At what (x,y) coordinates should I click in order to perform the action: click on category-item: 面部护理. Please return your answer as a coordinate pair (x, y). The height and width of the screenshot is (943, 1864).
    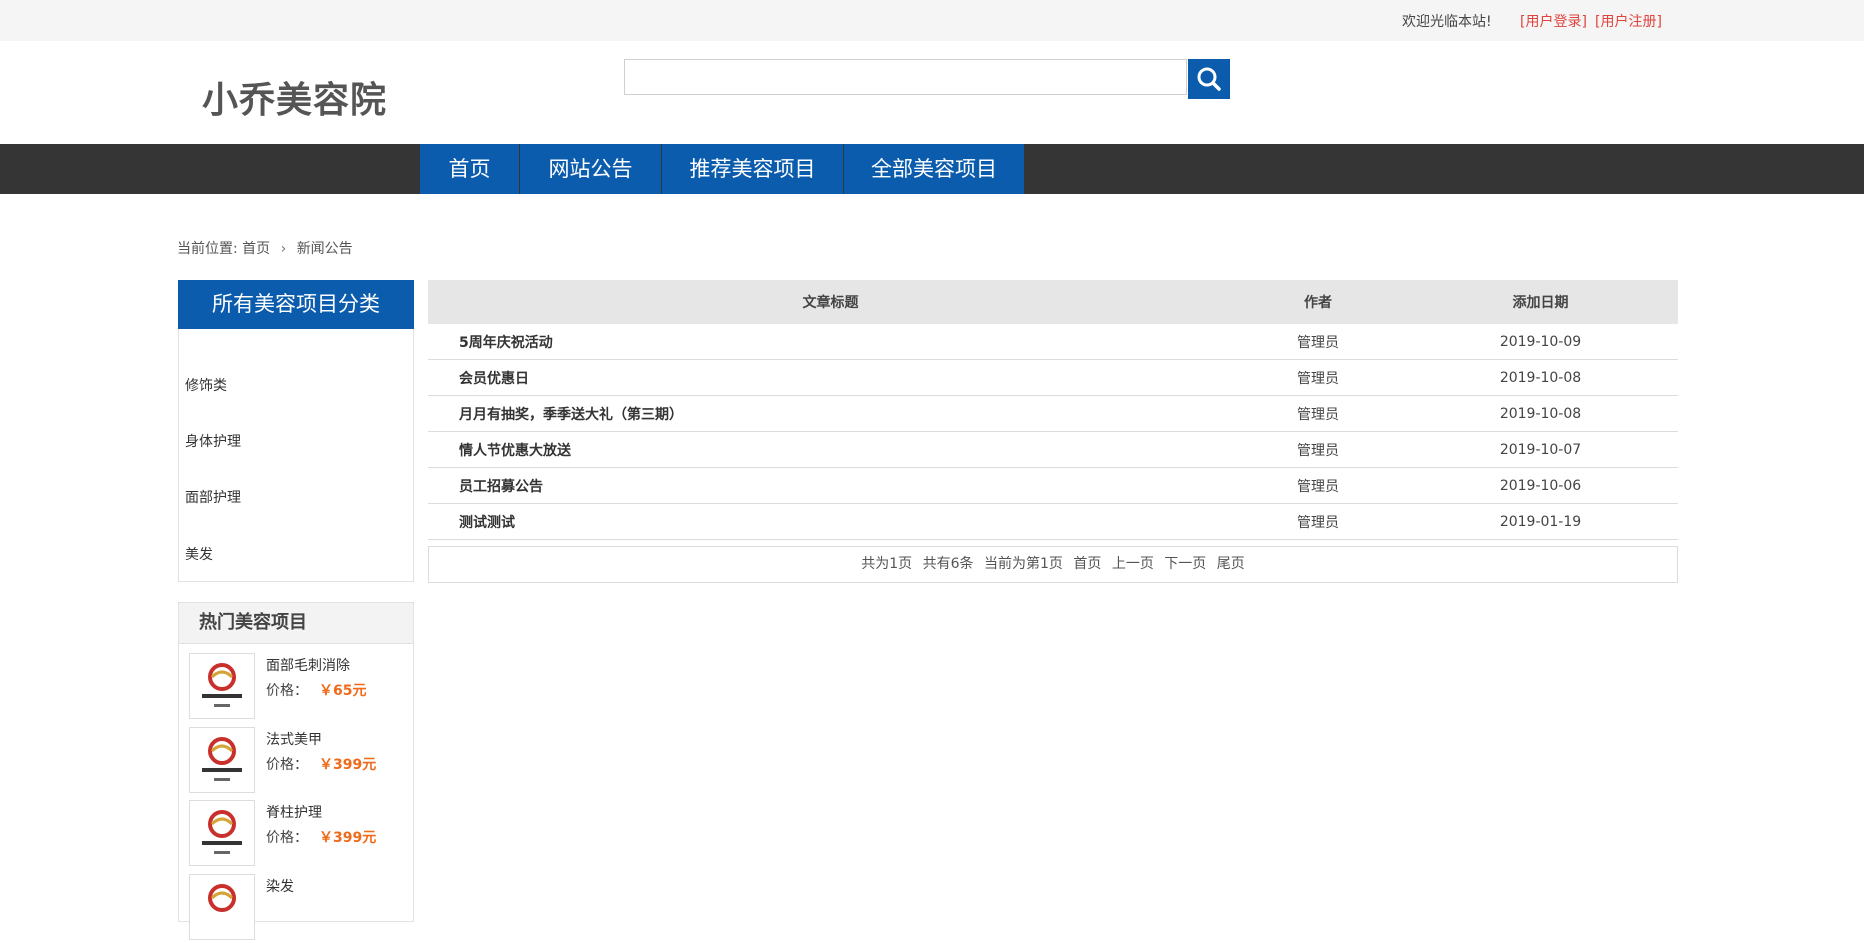
    Looking at the image, I should click on (213, 497).